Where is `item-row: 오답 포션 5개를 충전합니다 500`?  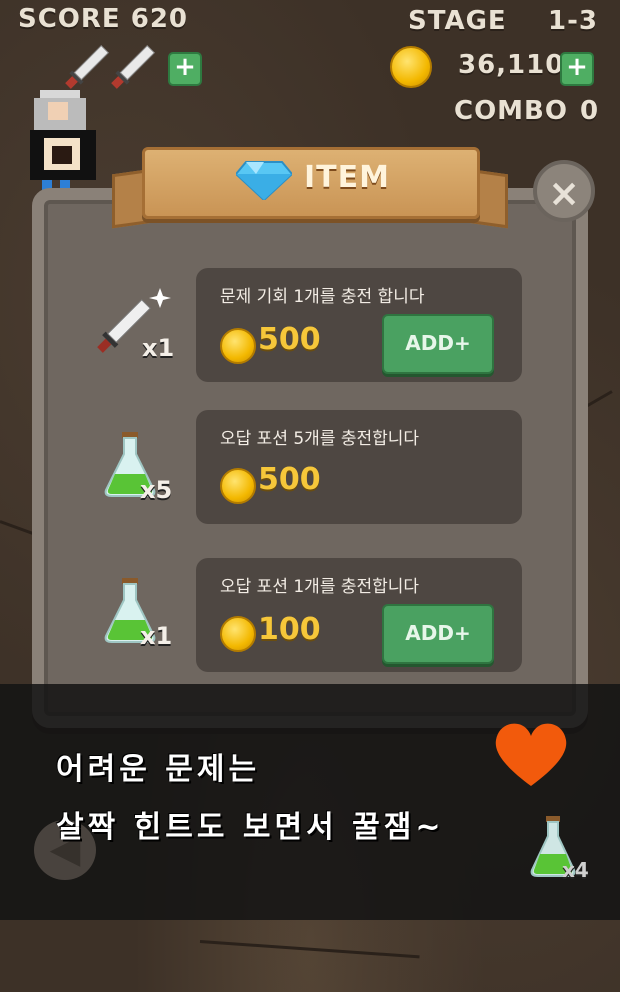
item-row: 오답 포션 5개를 충전합니다 500 is located at coordinates (359, 467).